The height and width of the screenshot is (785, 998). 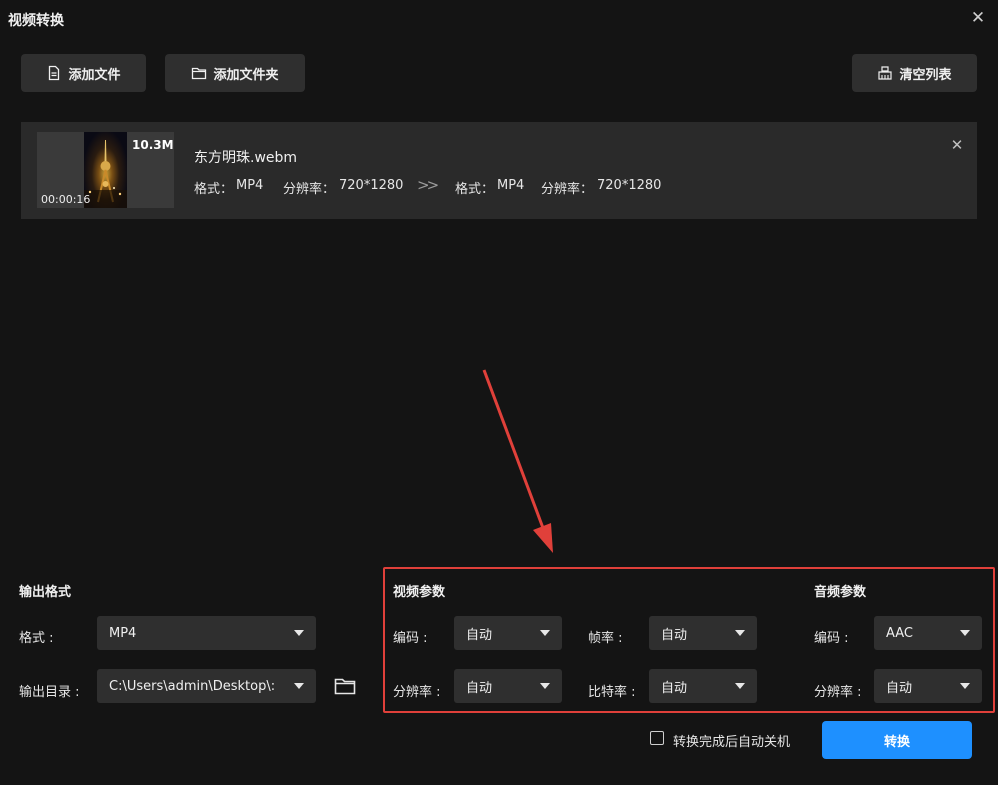 What do you see at coordinates (831, 638) in the screenshot?
I see `audio-codec-label: 编码 :` at bounding box center [831, 638].